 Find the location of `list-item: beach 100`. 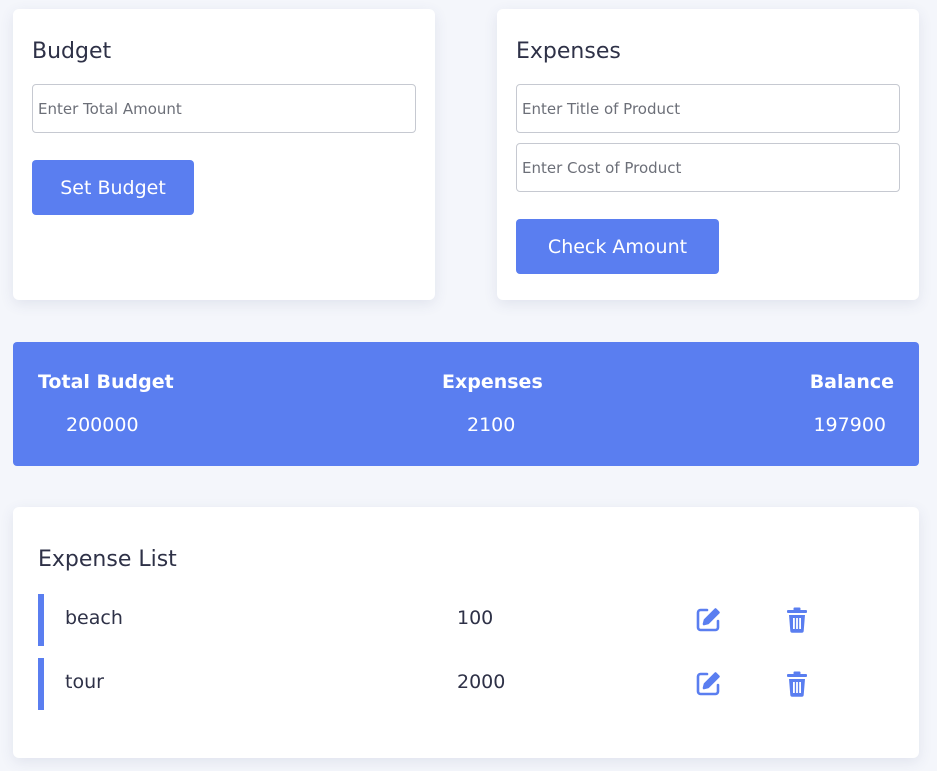

list-item: beach 100 is located at coordinates (468, 620).